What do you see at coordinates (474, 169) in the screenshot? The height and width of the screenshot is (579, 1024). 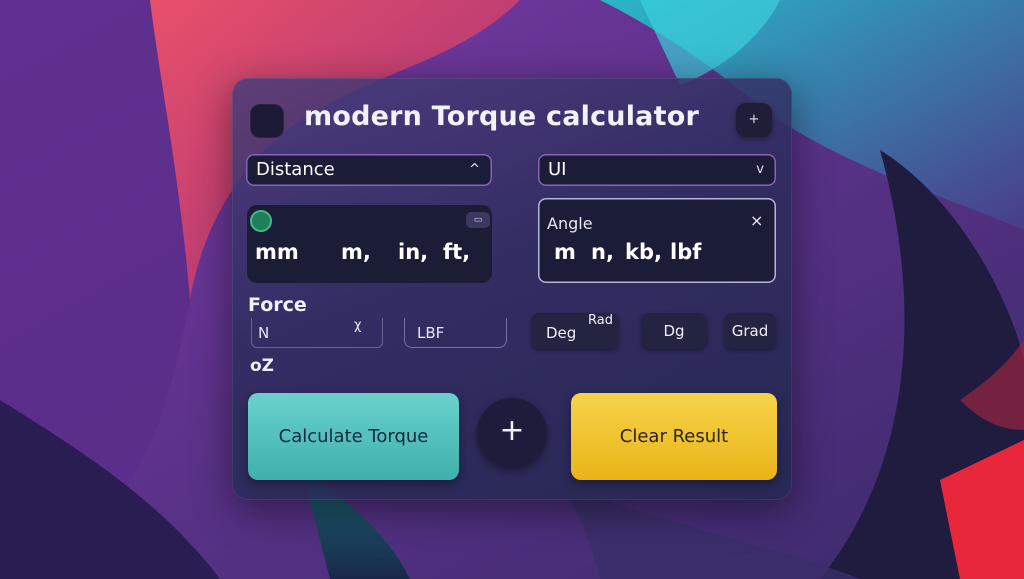 I see `chevron-up-icon: ^` at bounding box center [474, 169].